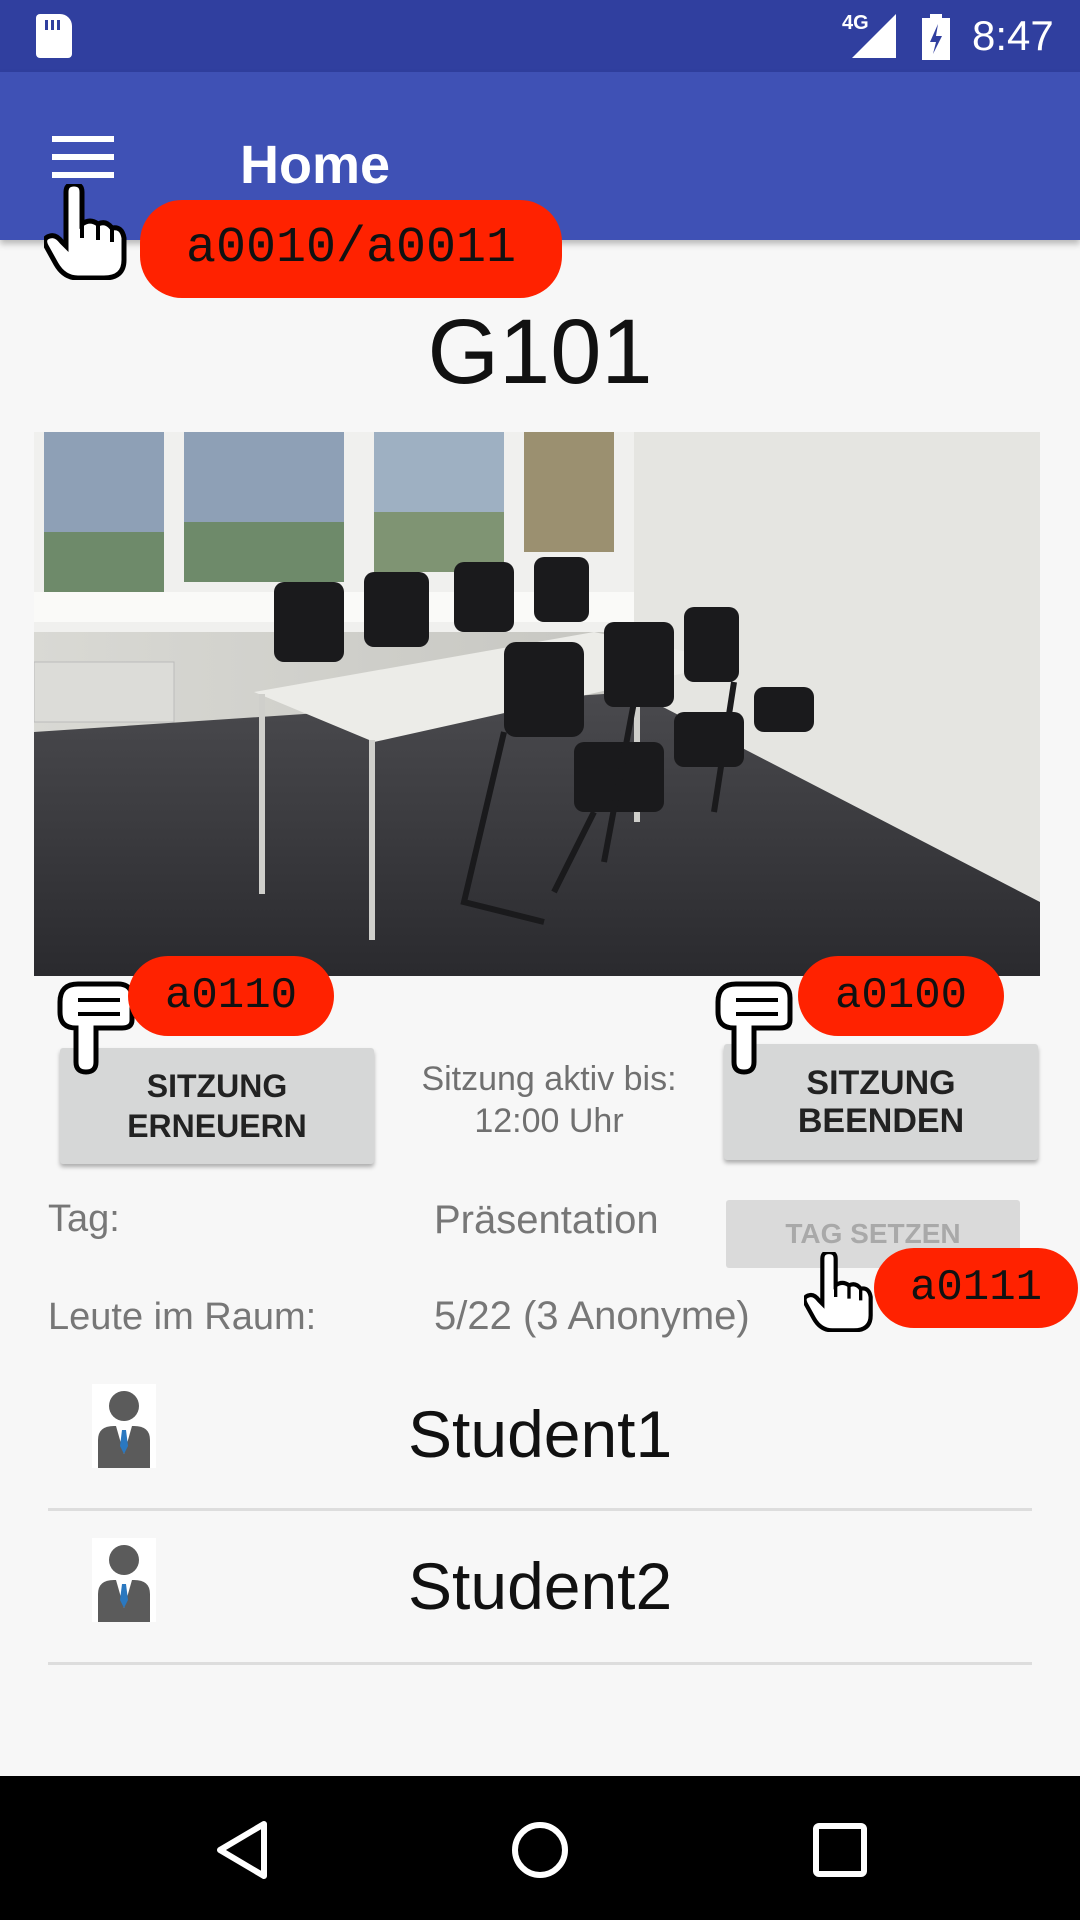 The width and height of the screenshot is (1080, 1920). I want to click on annotation-renew: a0110, so click(231, 996).